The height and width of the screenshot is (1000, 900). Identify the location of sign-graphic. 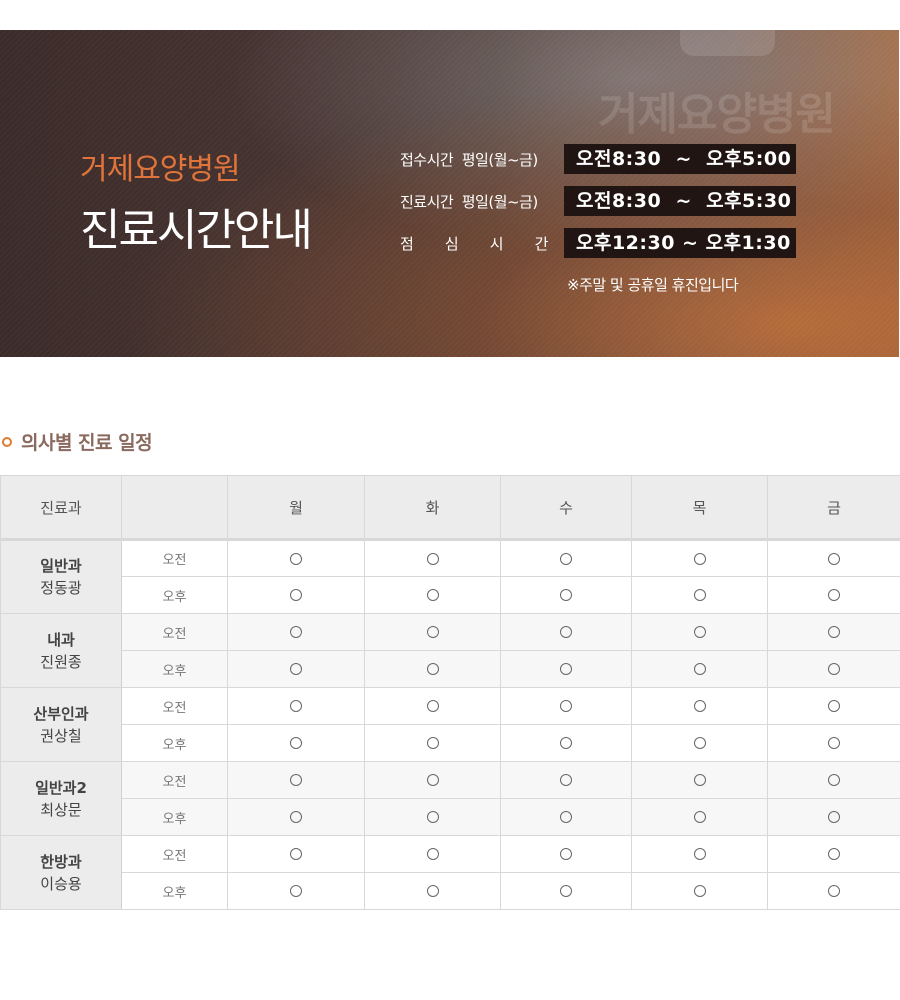
(727, 43).